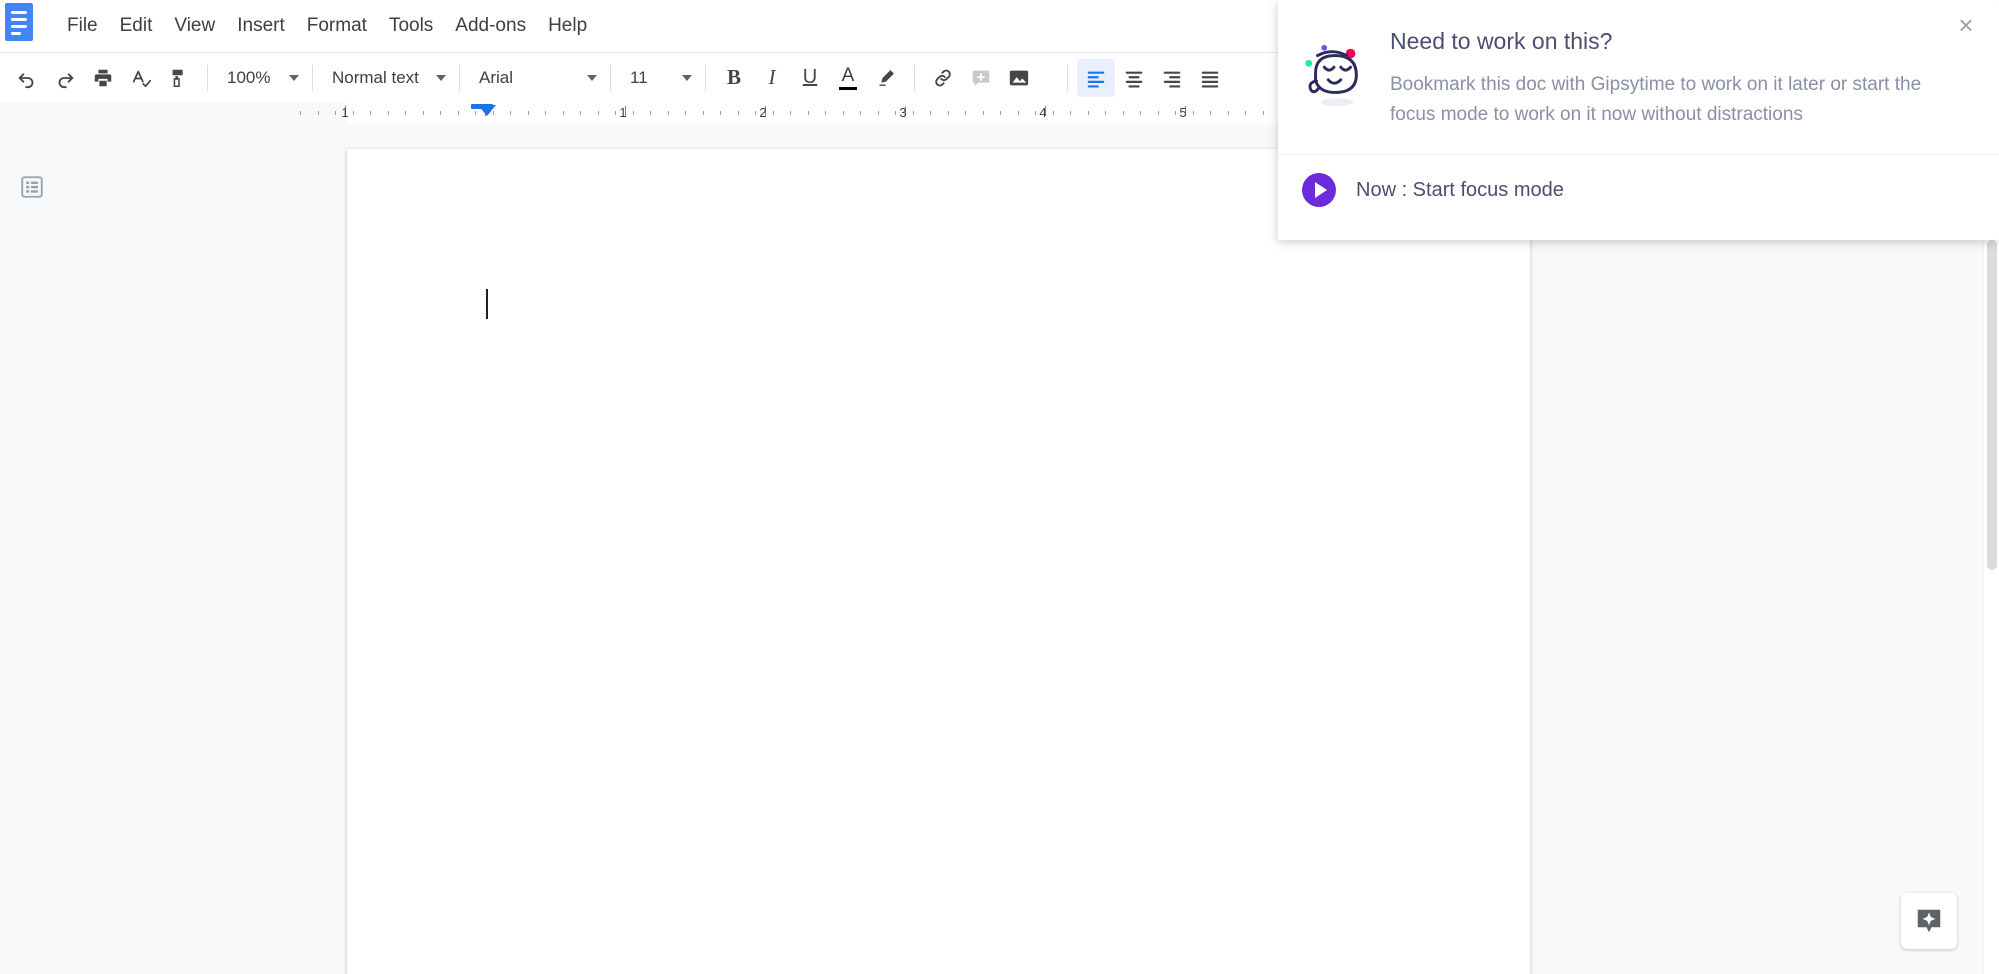 This screenshot has height=974, width=1999. What do you see at coordinates (1019, 78) in the screenshot?
I see `insert-image-icon` at bounding box center [1019, 78].